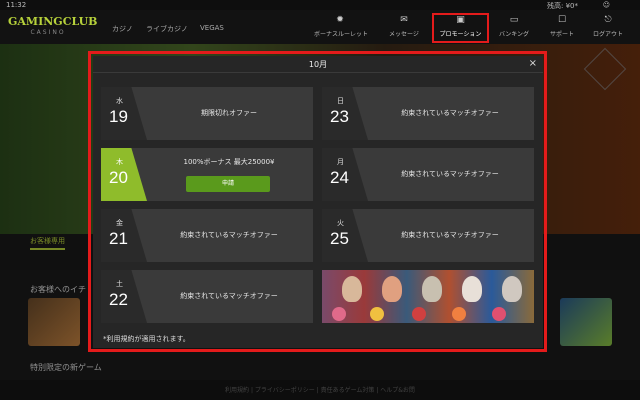 This screenshot has height=400, width=640. Describe the element at coordinates (514, 20) in the screenshot. I see `wallet-icon: ▭` at that location.